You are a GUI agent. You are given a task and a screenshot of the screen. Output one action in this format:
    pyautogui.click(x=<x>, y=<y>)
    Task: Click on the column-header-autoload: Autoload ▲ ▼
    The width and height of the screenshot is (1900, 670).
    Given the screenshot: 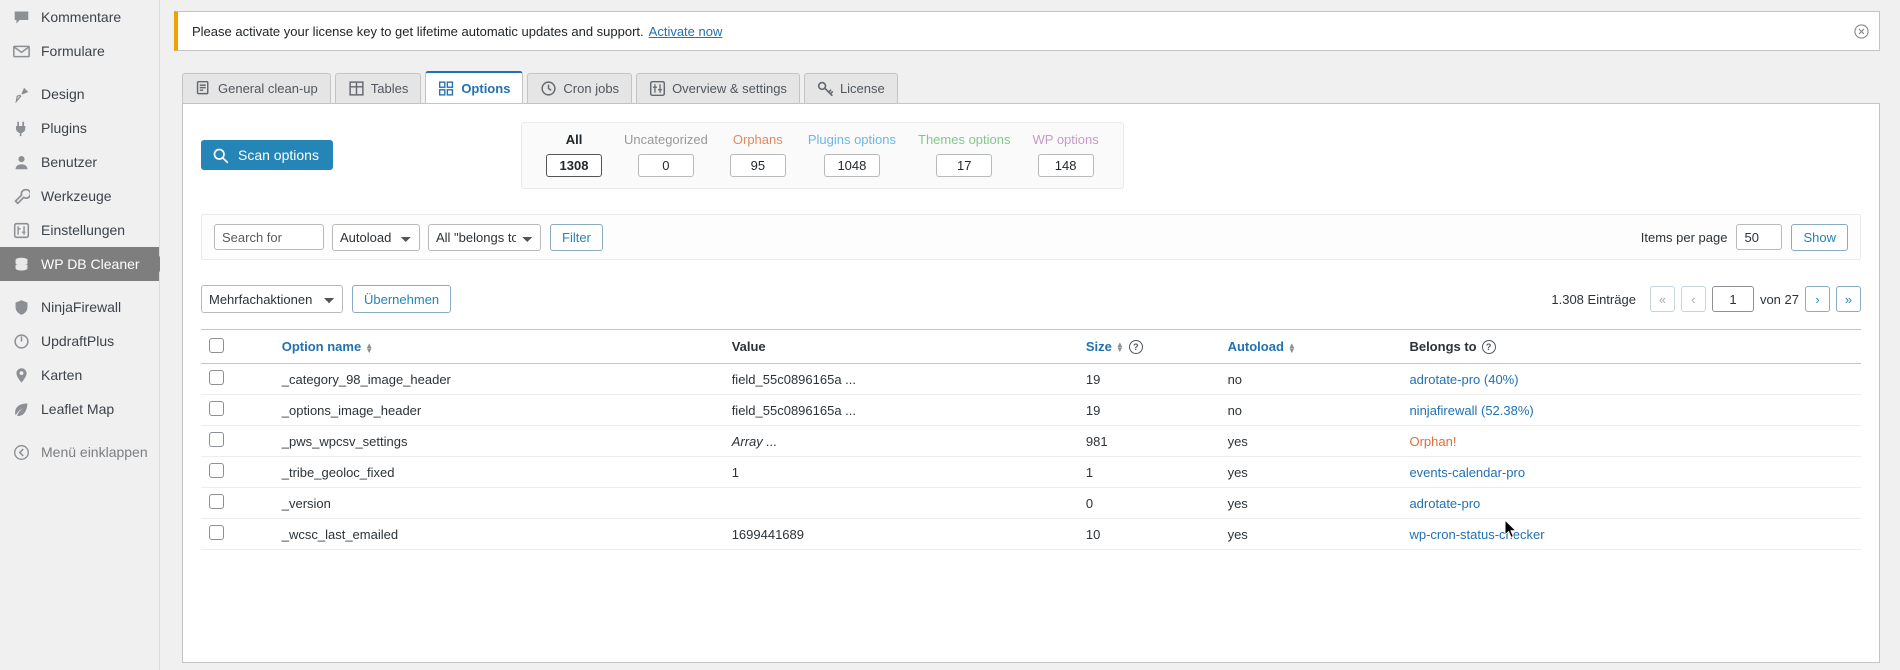 What is the action you would take?
    pyautogui.click(x=1310, y=346)
    